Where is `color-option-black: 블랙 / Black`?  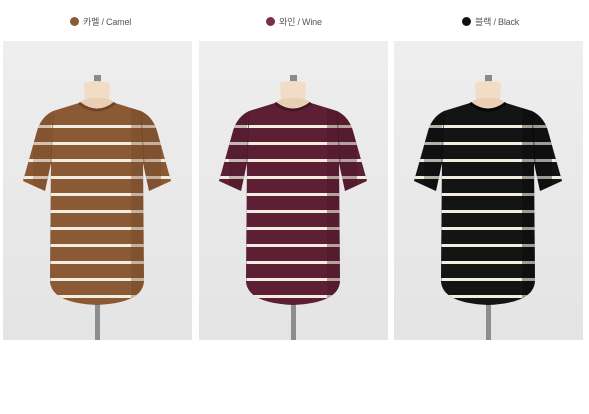
color-option-black: 블랙 / Black is located at coordinates (490, 21).